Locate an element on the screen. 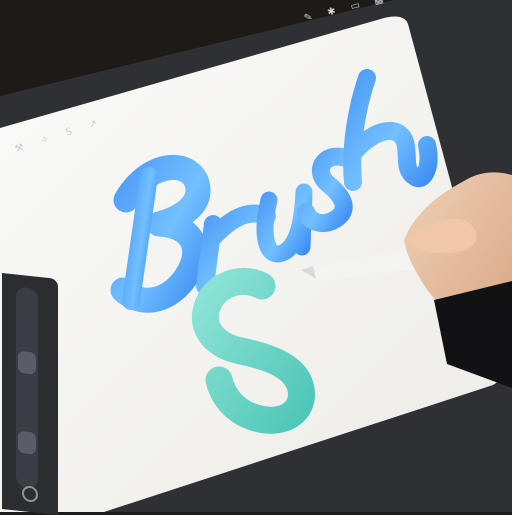  wrench-icon: ⚒ is located at coordinates (19, 148).